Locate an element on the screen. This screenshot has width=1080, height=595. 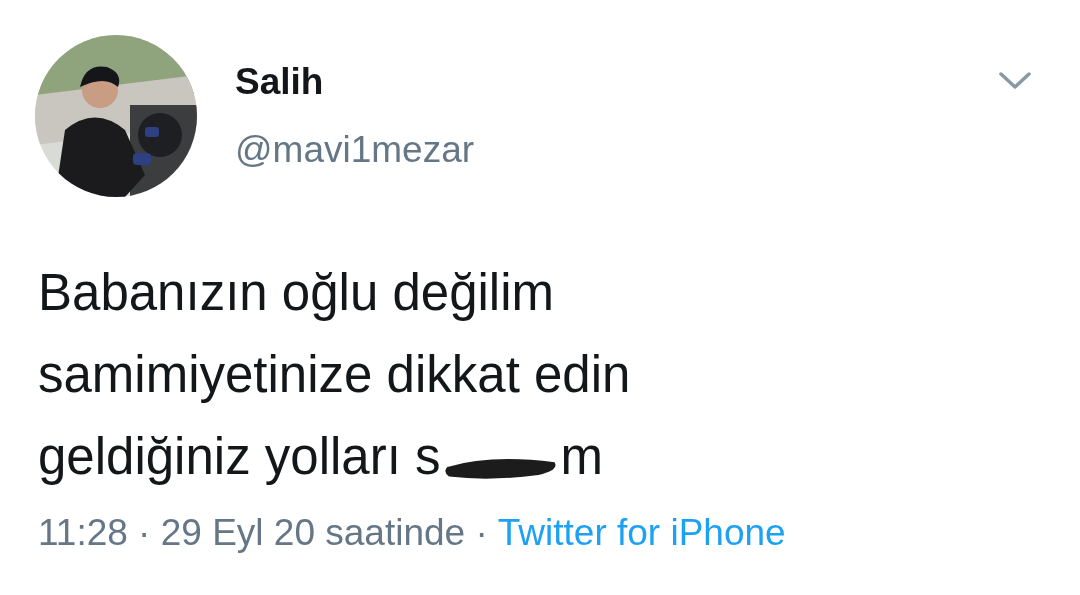
tweet-text-line: geldiğiniz yolları s is located at coordinates (239, 457).